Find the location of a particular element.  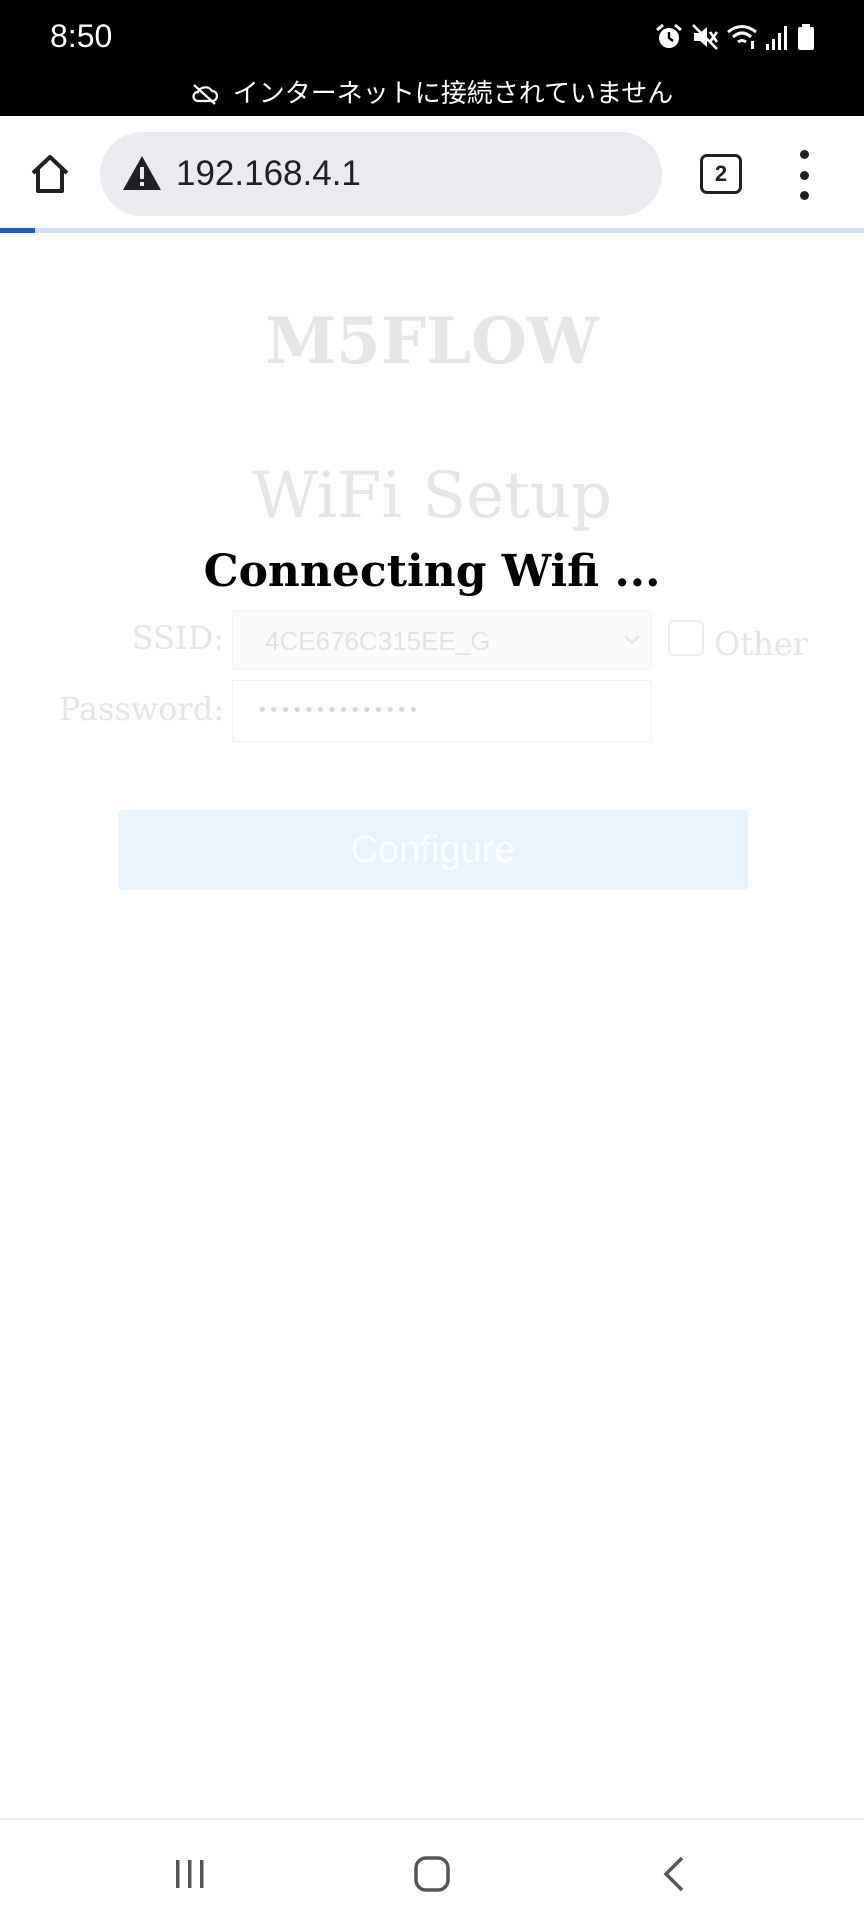

ssid-select: 4CE676C315EE_G is located at coordinates (442, 640).